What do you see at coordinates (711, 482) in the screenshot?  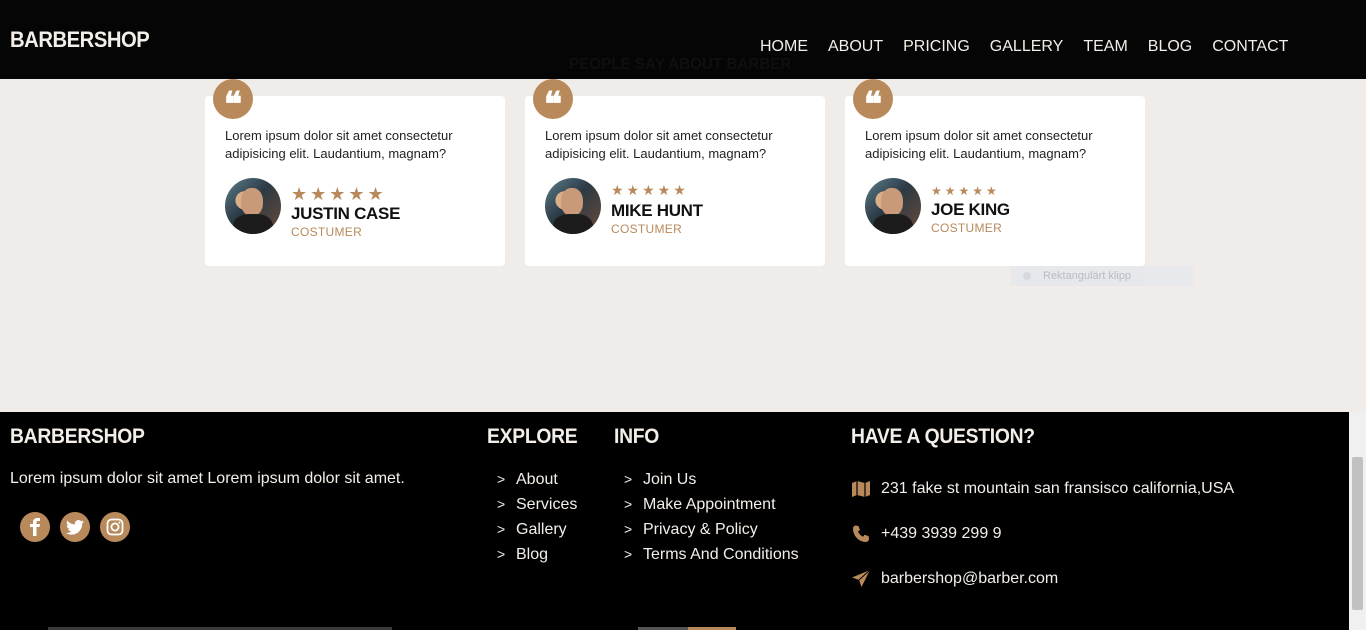 I see `footer-link-join-us: > Join Us` at bounding box center [711, 482].